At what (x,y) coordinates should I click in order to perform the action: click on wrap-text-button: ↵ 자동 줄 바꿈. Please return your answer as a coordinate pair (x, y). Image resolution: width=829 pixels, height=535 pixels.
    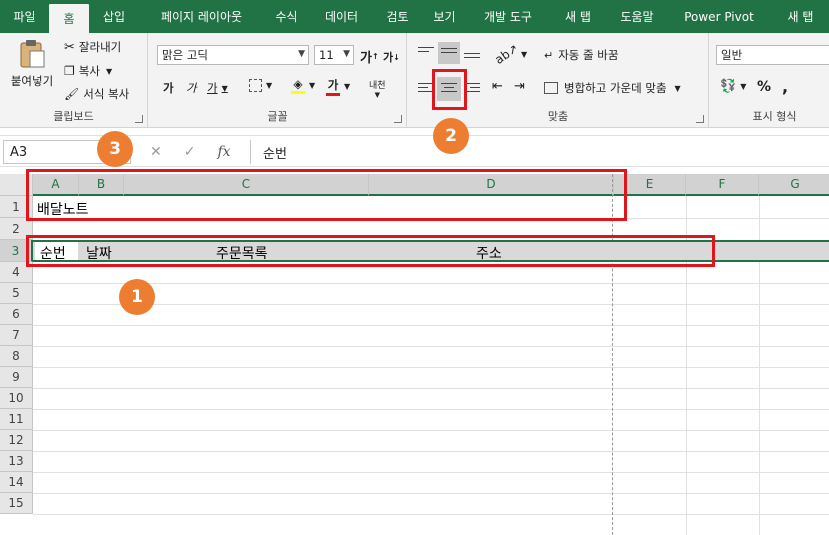
    Looking at the image, I should click on (581, 55).